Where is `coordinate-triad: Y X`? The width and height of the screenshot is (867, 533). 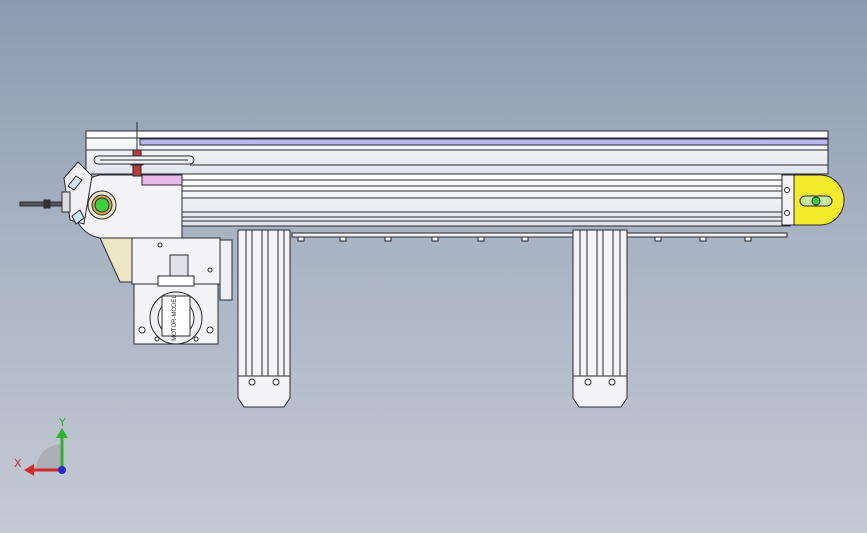 coordinate-triad: Y X is located at coordinates (41, 446).